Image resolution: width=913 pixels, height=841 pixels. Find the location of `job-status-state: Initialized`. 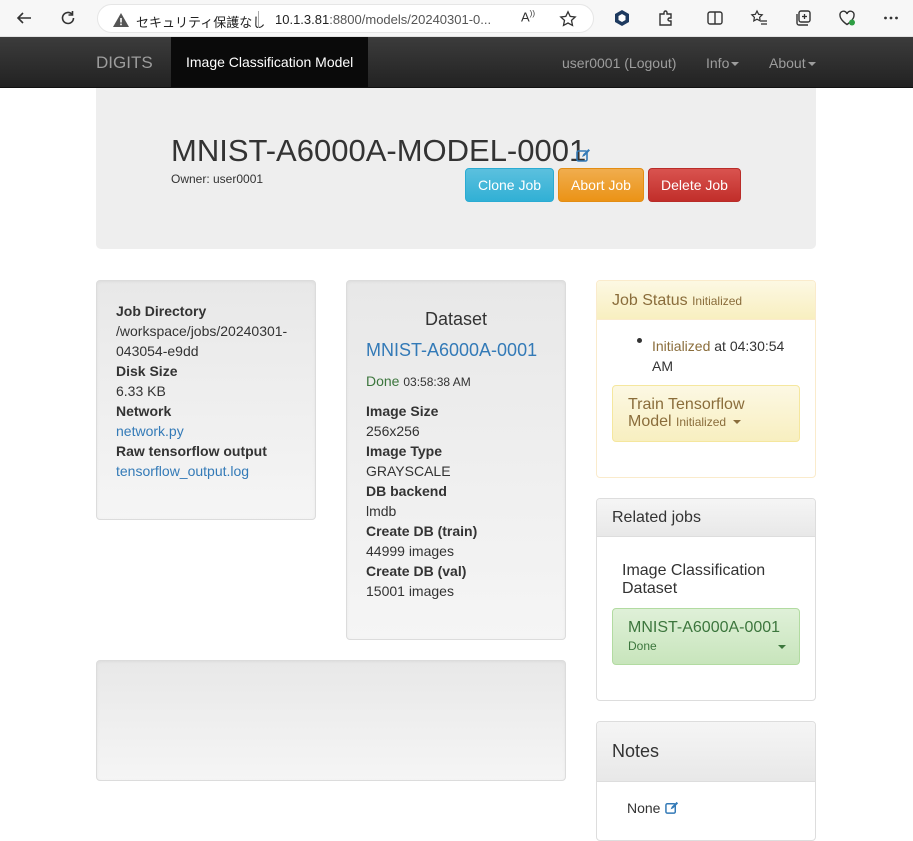

job-status-state: Initialized is located at coordinates (717, 301).